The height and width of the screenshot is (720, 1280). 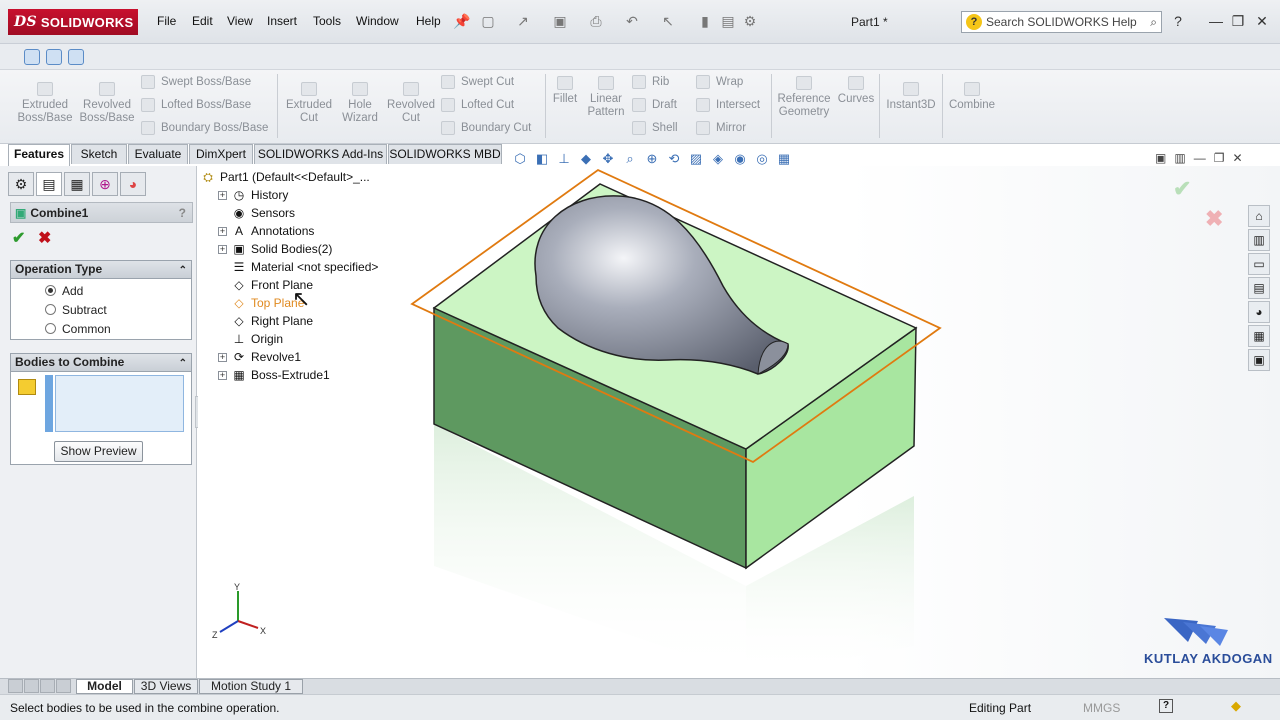 I want to click on menu-tools: Tools, so click(x=327, y=21).